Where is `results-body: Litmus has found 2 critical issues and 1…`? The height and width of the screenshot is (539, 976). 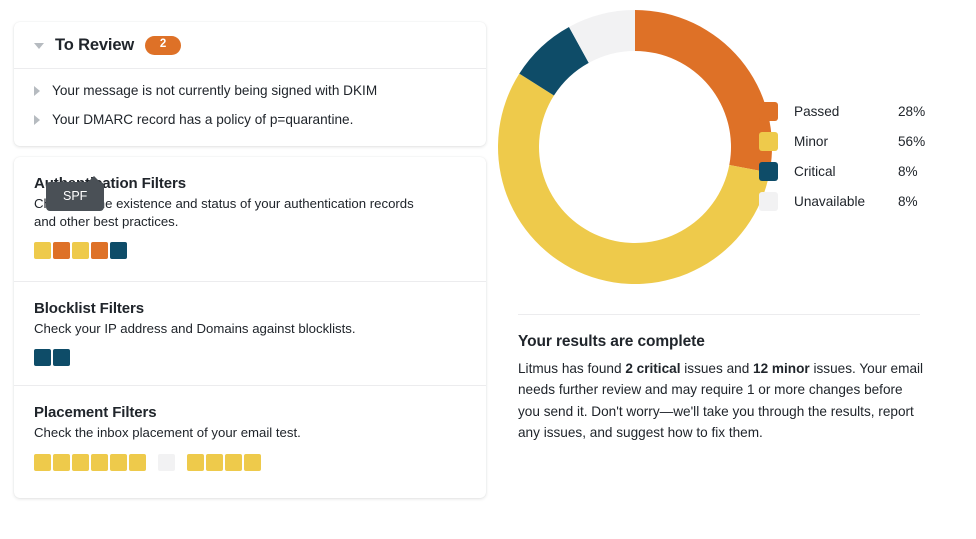
results-body: Litmus has found 2 critical issues and 1… is located at coordinates (722, 401).